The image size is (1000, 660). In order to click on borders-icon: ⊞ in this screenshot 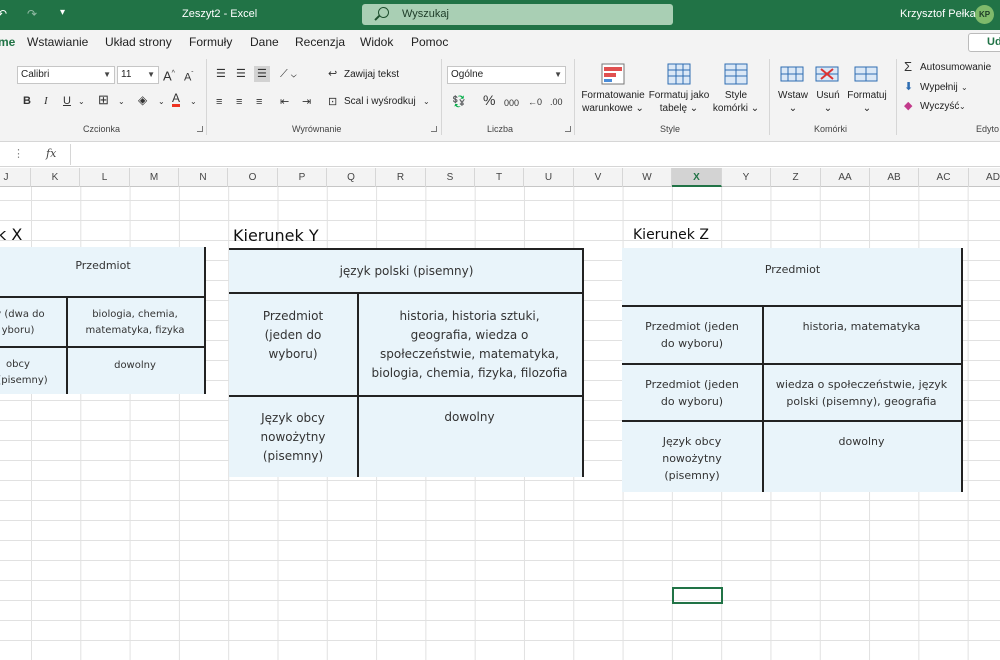, I will do `click(103, 100)`.